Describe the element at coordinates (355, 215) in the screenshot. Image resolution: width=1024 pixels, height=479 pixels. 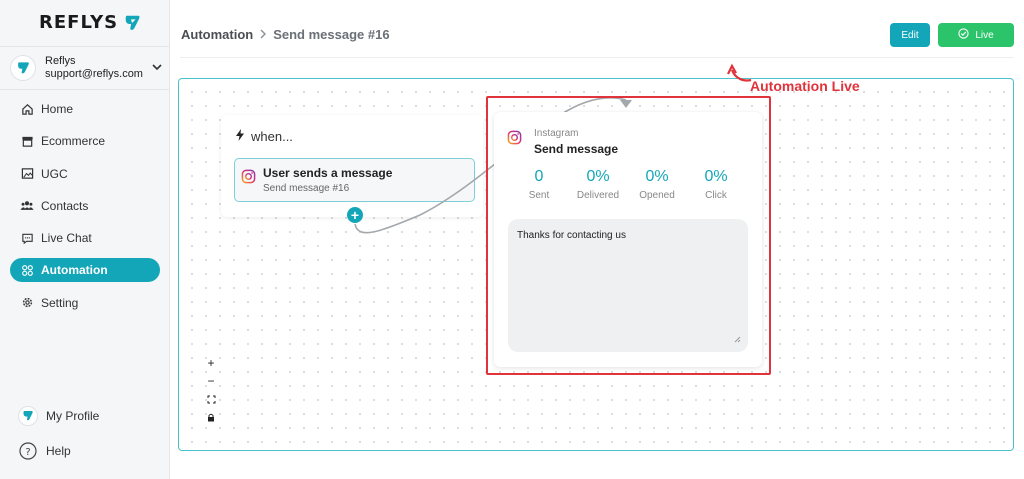
I see `add-step-button: +` at that location.